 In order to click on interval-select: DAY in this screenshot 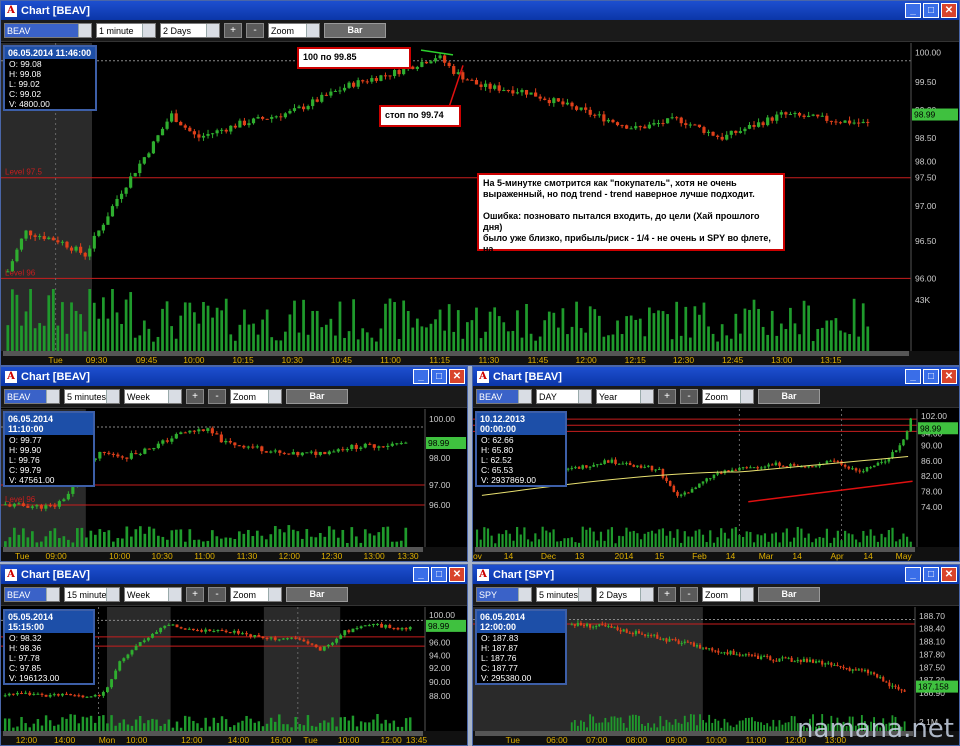, I will do `click(564, 396)`.